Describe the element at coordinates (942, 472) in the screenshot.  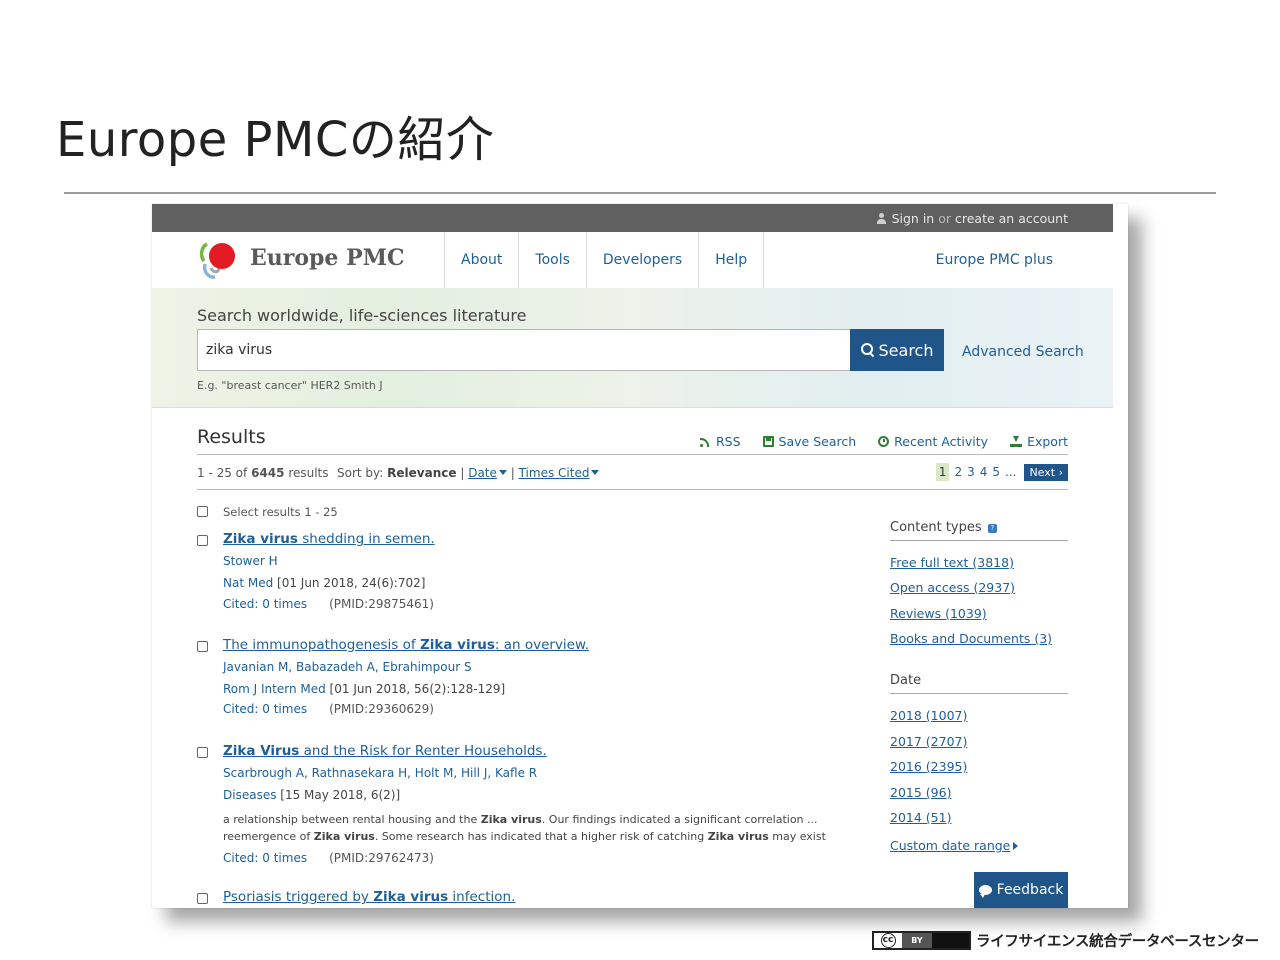
I see `page-1: 1` at that location.